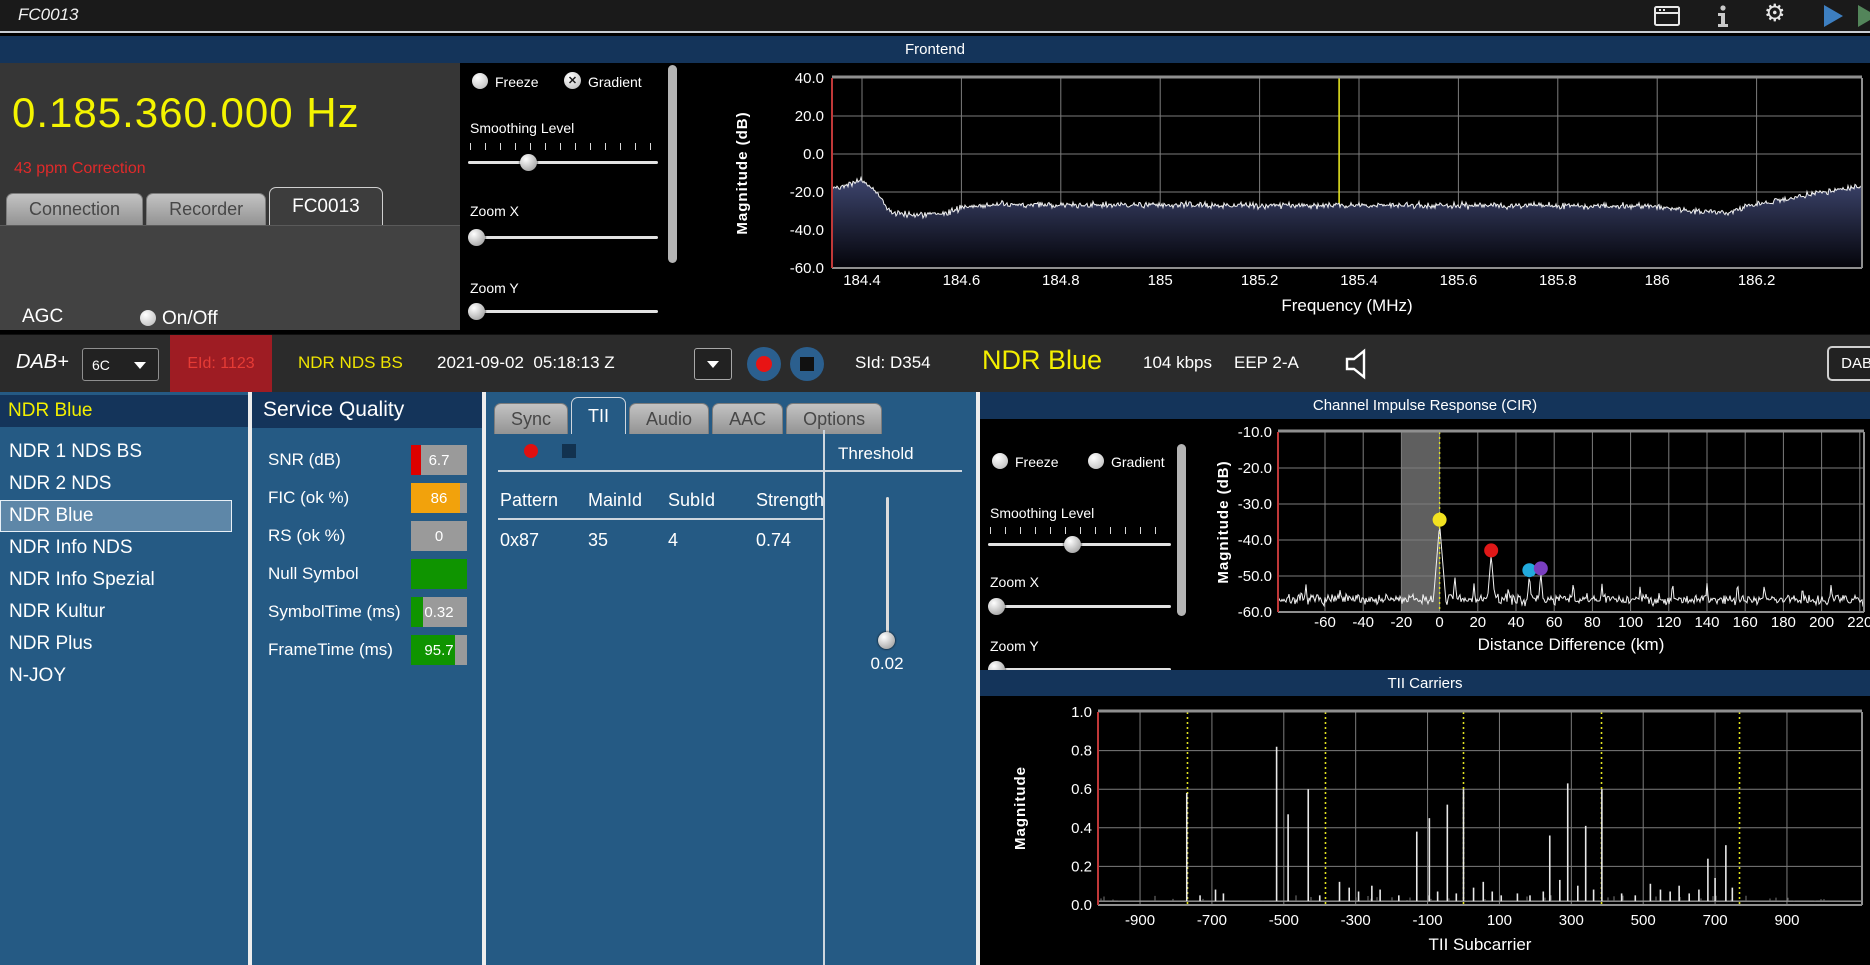 The image size is (1870, 965). What do you see at coordinates (713, 364) in the screenshot?
I see `service-dropdown-button` at bounding box center [713, 364].